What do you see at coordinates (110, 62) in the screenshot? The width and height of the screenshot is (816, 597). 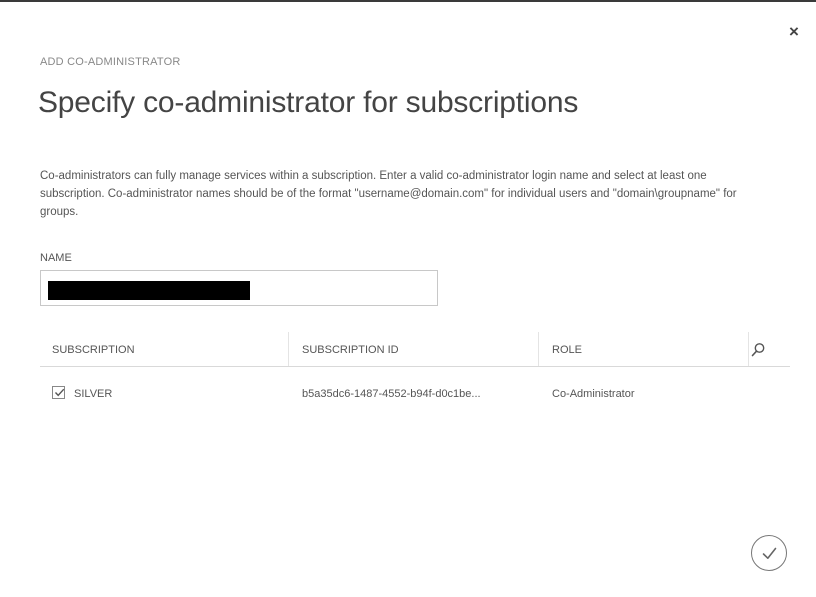 I see `dialog-eyebrow: ADD CO-ADMINISTRATOR` at bounding box center [110, 62].